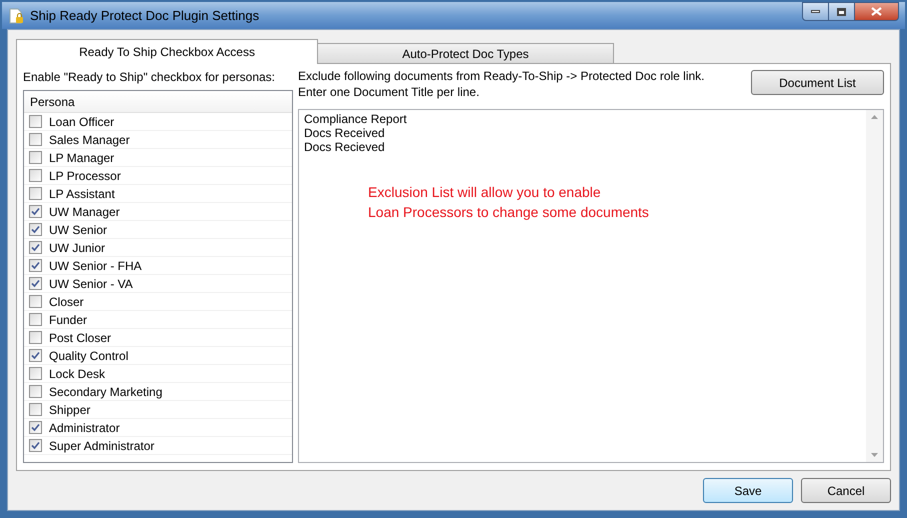 The height and width of the screenshot is (518, 907). What do you see at coordinates (501, 76) in the screenshot?
I see `instruction-text: Exclude following documents from Ready-To-Ship -> Protected Doc role link.` at bounding box center [501, 76].